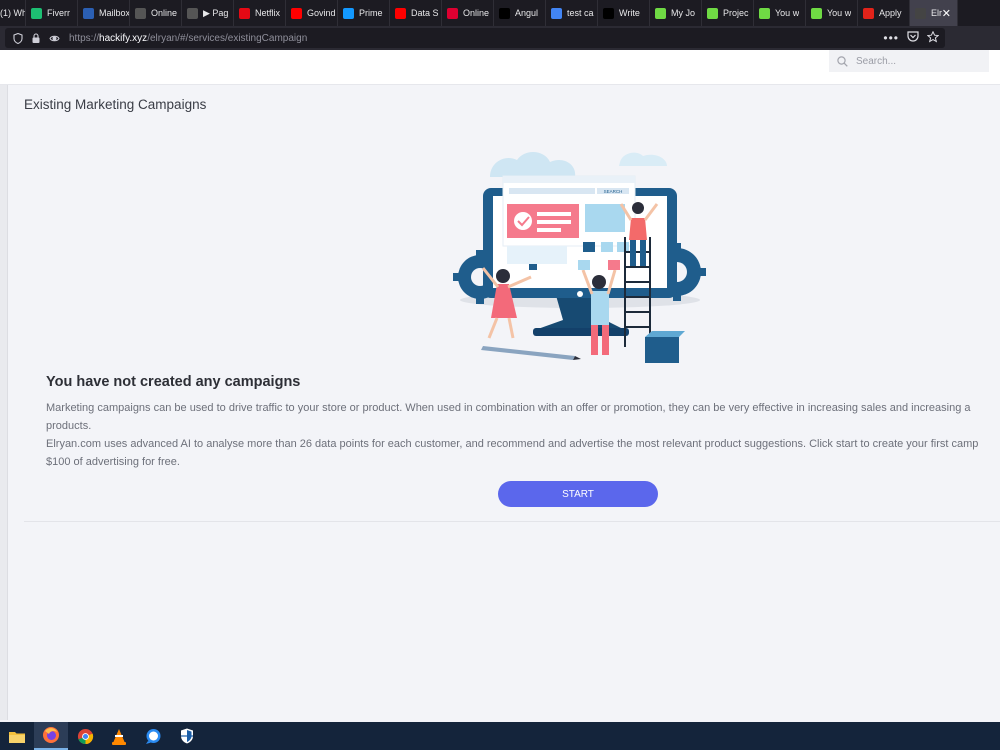  I want to click on tab-label: Elr, so click(936, 13).